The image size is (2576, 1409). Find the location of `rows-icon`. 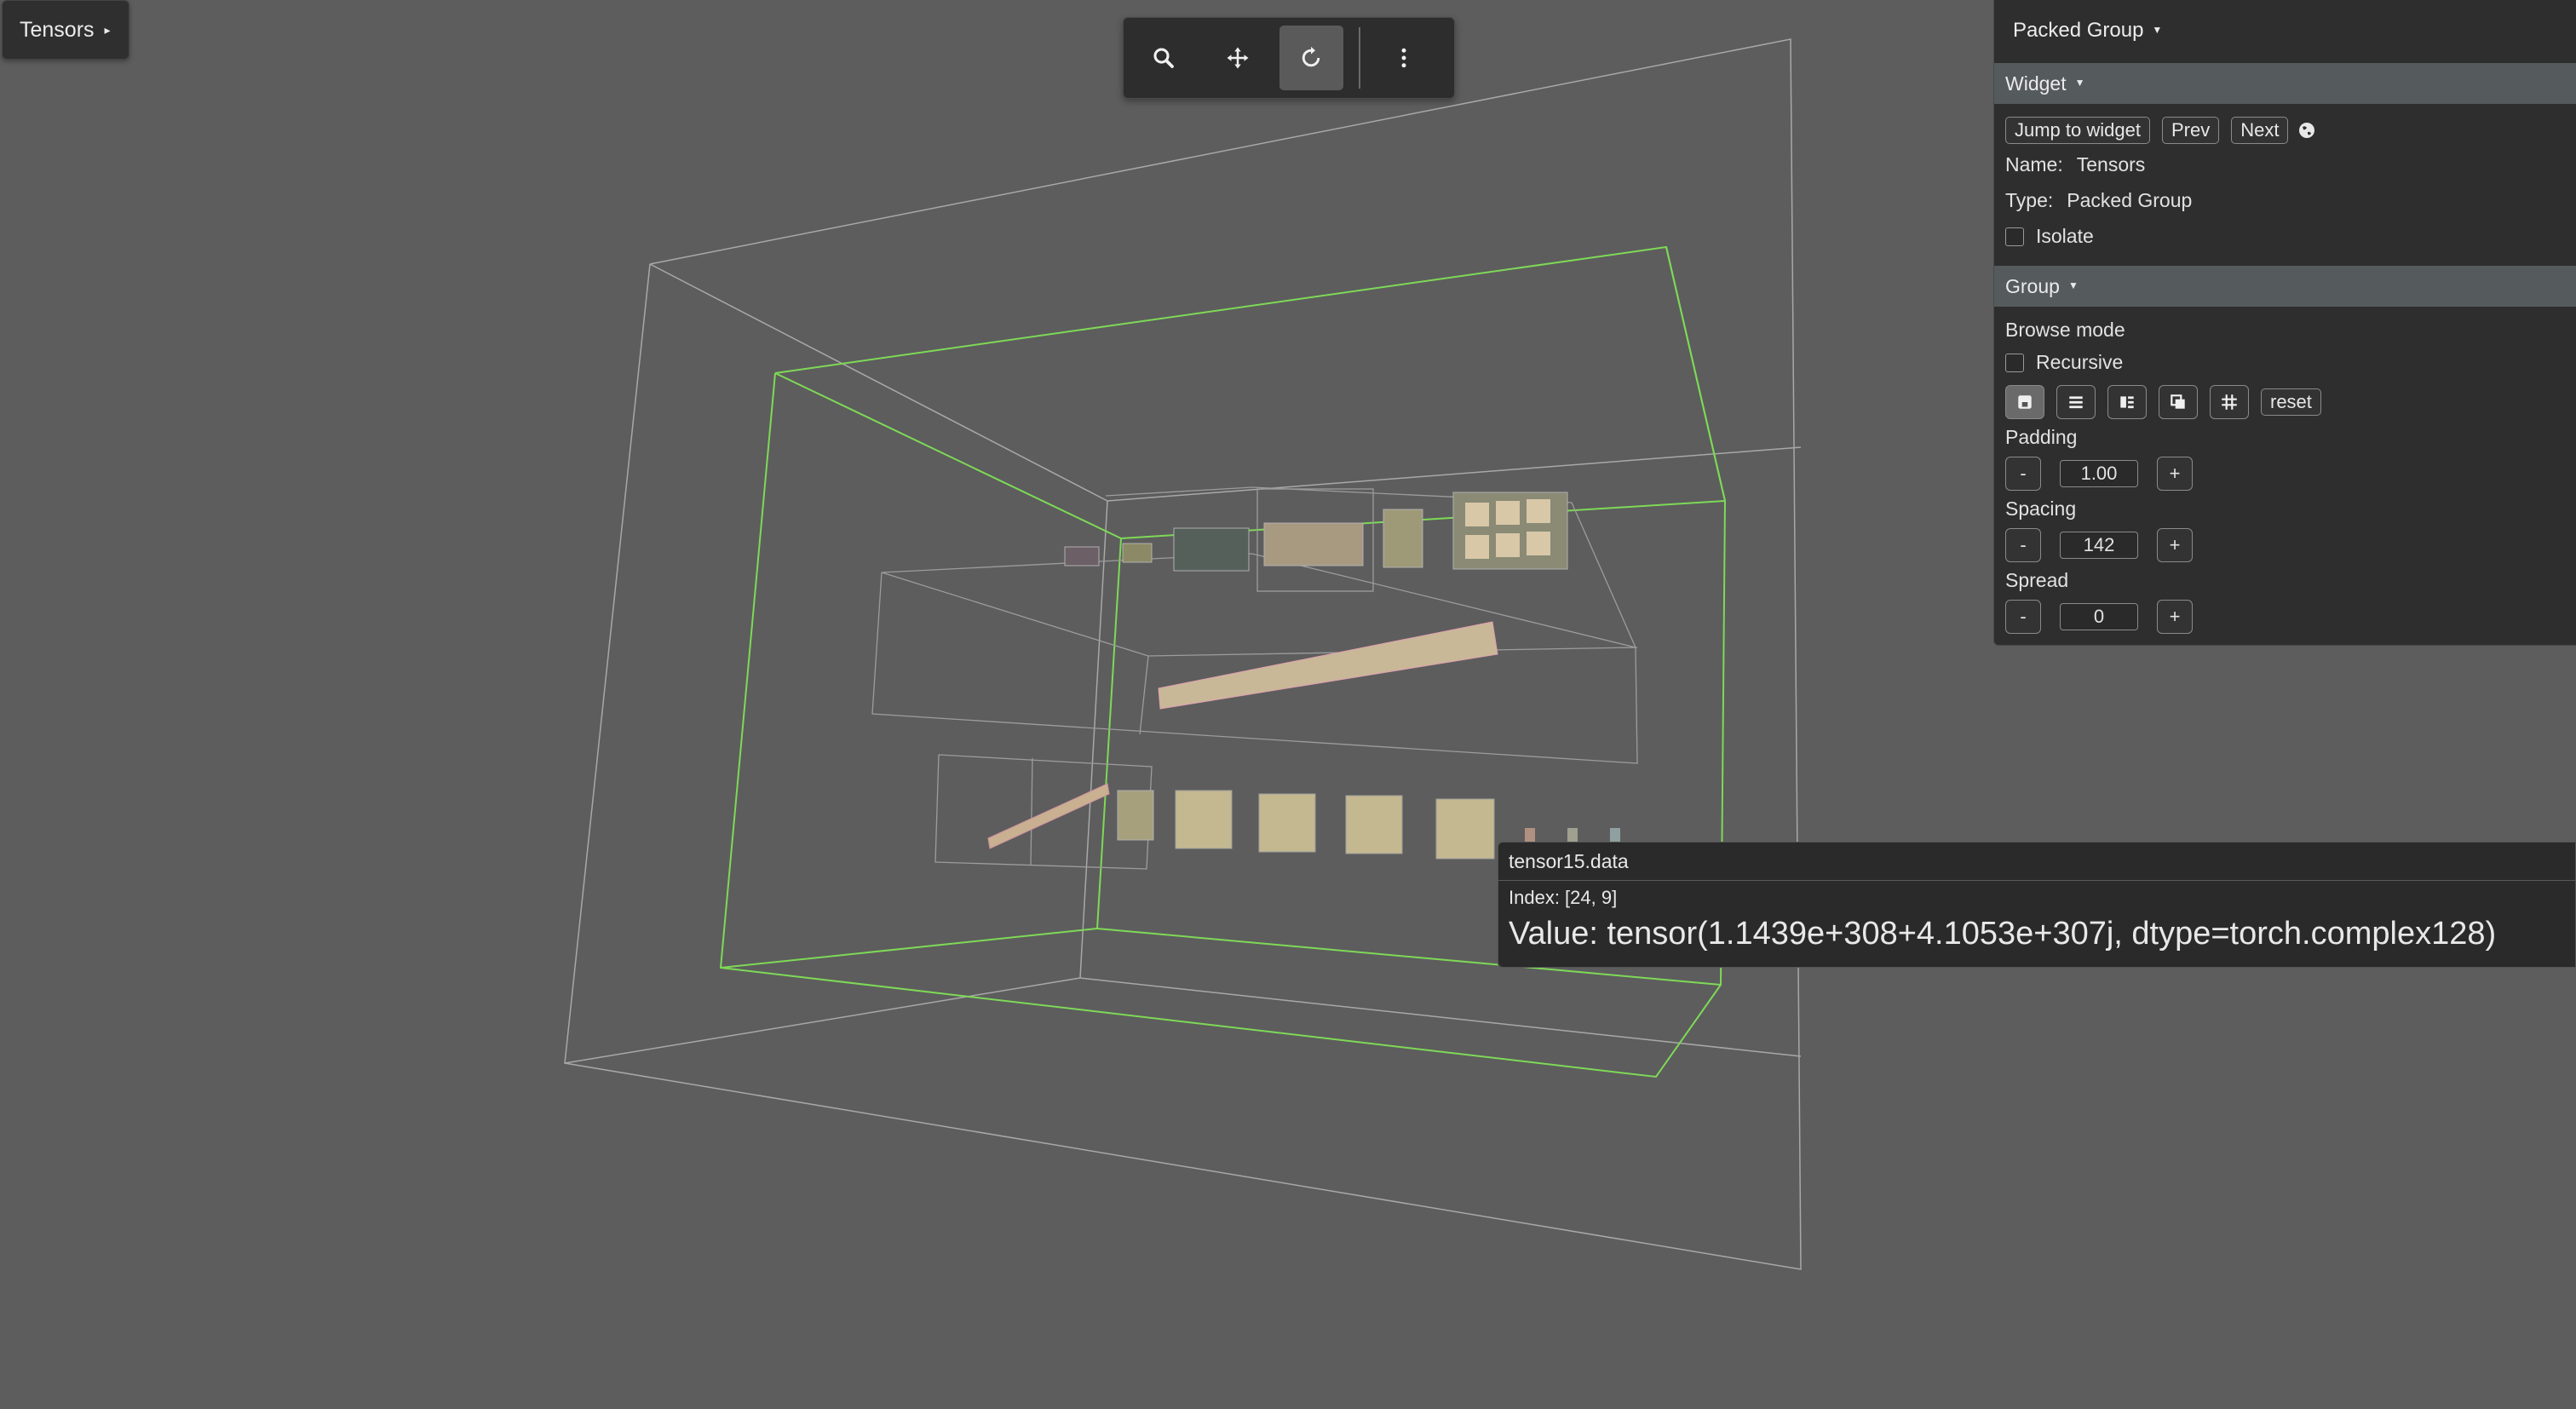

rows-icon is located at coordinates (2076, 402).